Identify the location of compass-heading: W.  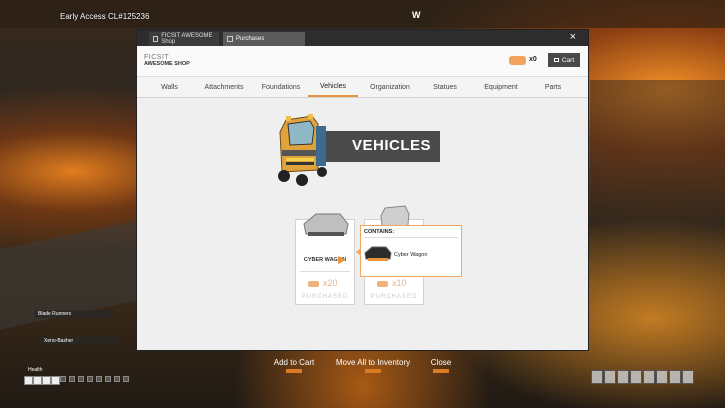
(416, 15).